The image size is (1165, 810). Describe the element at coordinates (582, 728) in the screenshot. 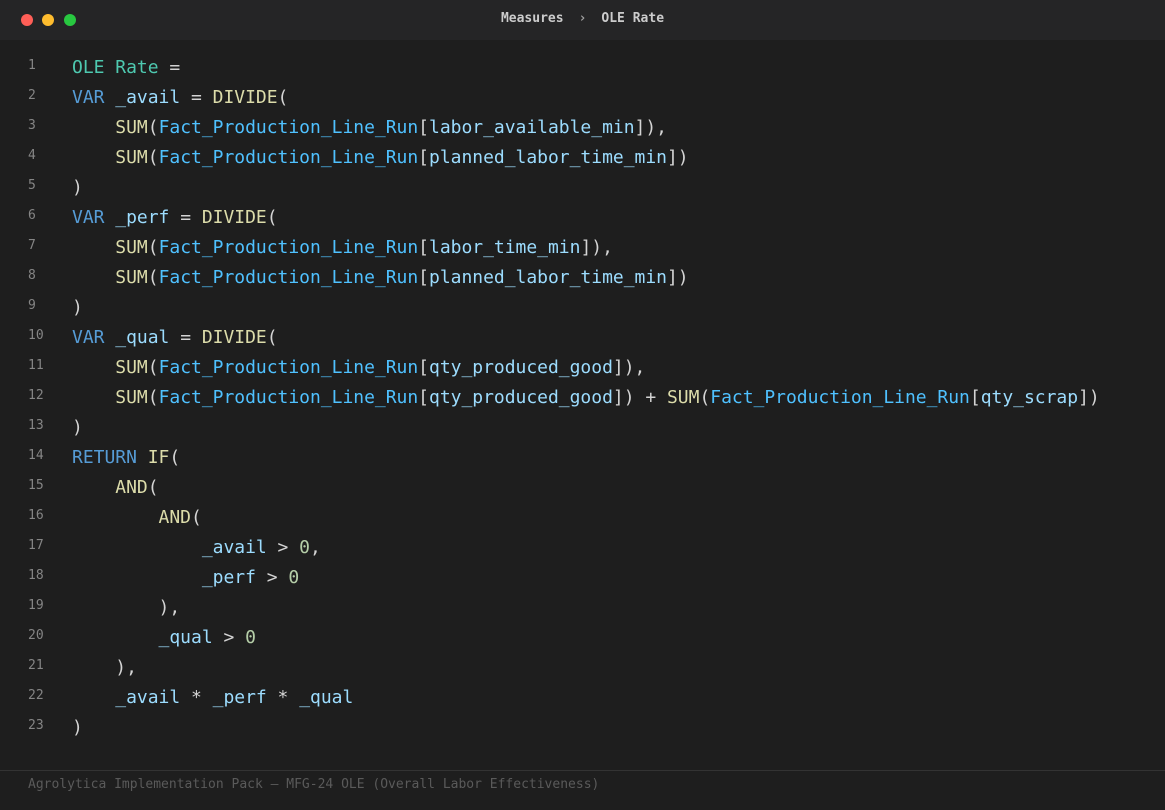

I see `code-line: 23)` at that location.